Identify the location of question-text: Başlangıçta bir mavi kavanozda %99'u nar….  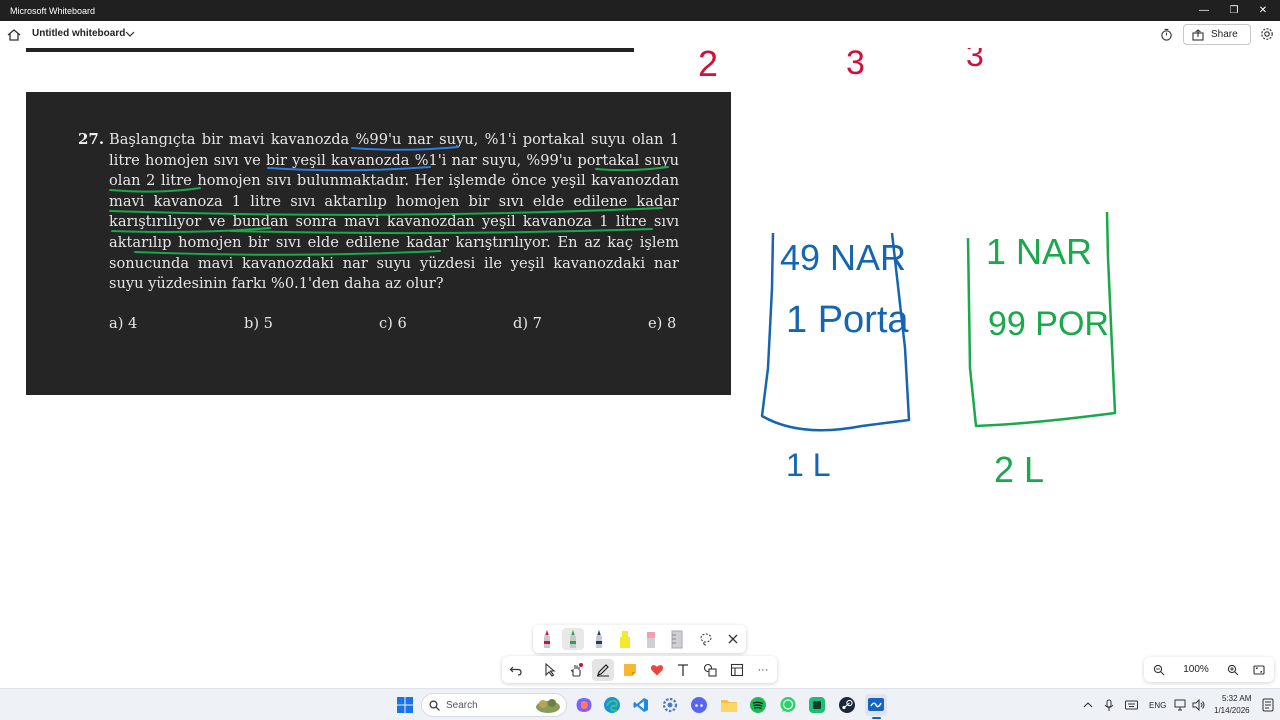
(394, 212).